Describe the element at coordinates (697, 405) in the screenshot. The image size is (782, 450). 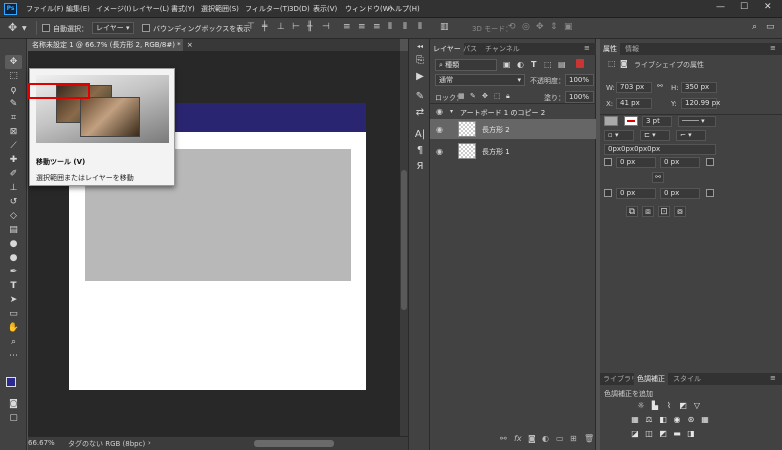
I see `vibrance-icon: ▽` at that location.